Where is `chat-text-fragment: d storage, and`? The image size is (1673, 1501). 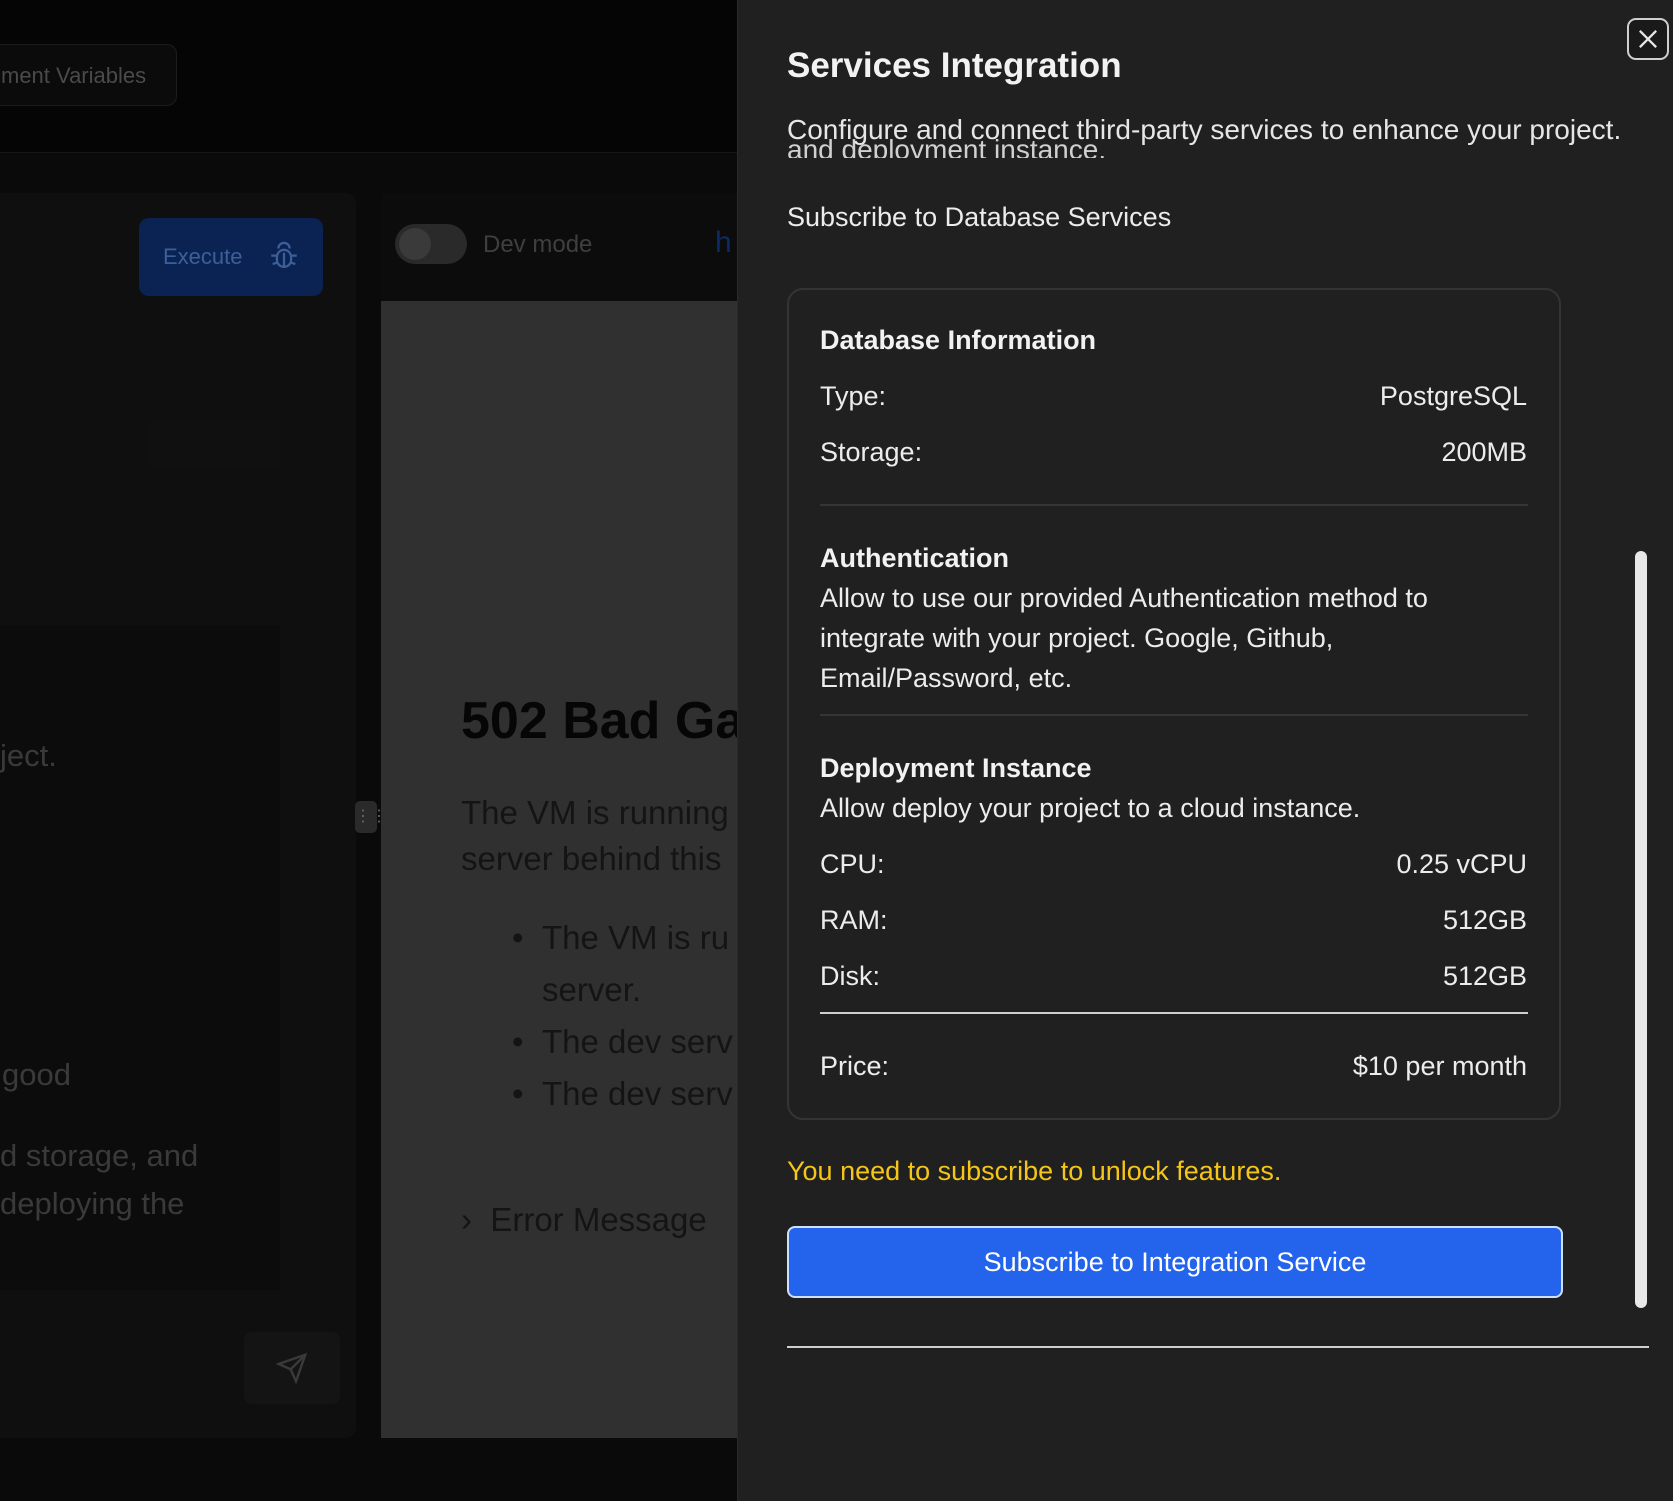
chat-text-fragment: d storage, and is located at coordinates (99, 1155).